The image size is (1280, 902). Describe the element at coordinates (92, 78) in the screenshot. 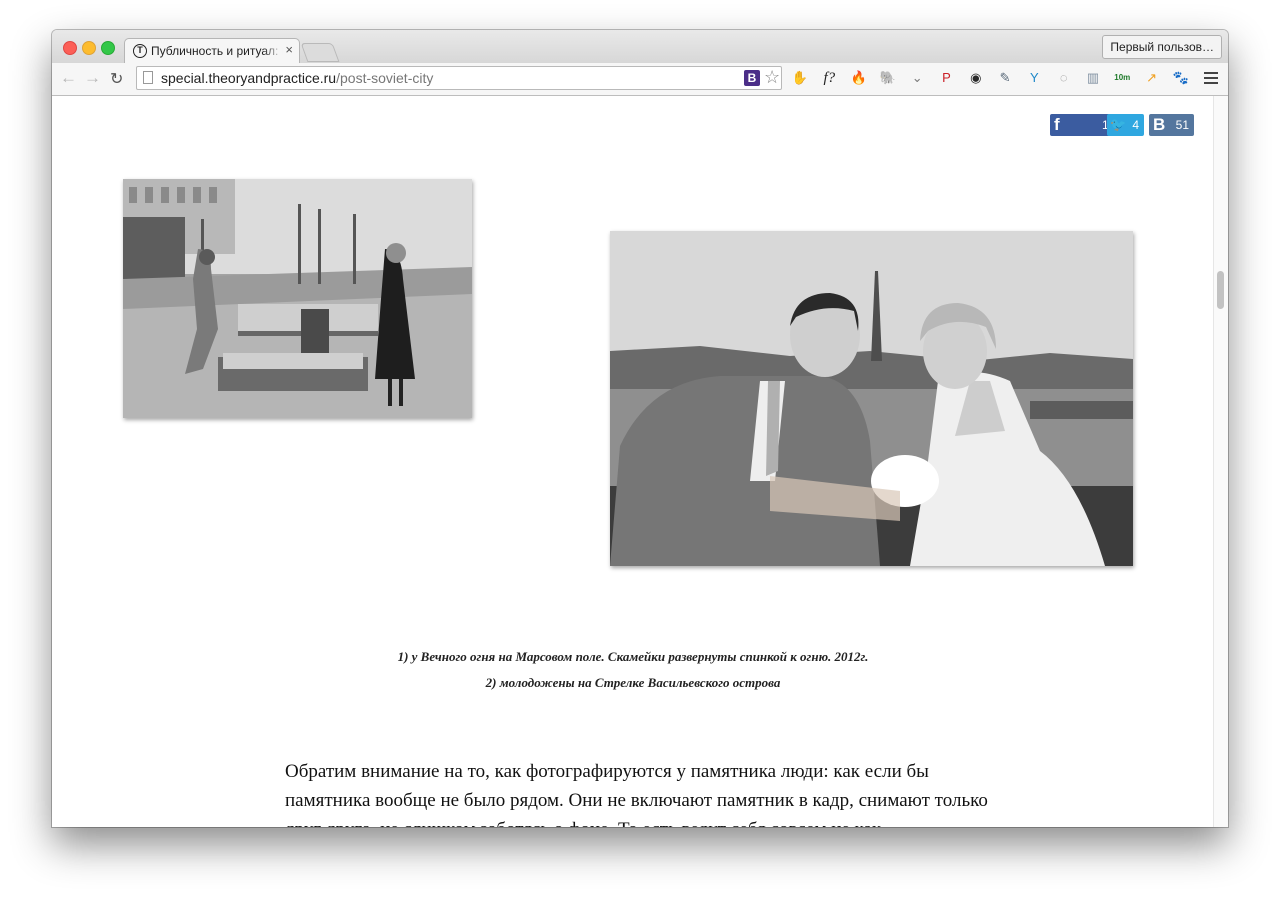

I see `forward-button: →` at that location.